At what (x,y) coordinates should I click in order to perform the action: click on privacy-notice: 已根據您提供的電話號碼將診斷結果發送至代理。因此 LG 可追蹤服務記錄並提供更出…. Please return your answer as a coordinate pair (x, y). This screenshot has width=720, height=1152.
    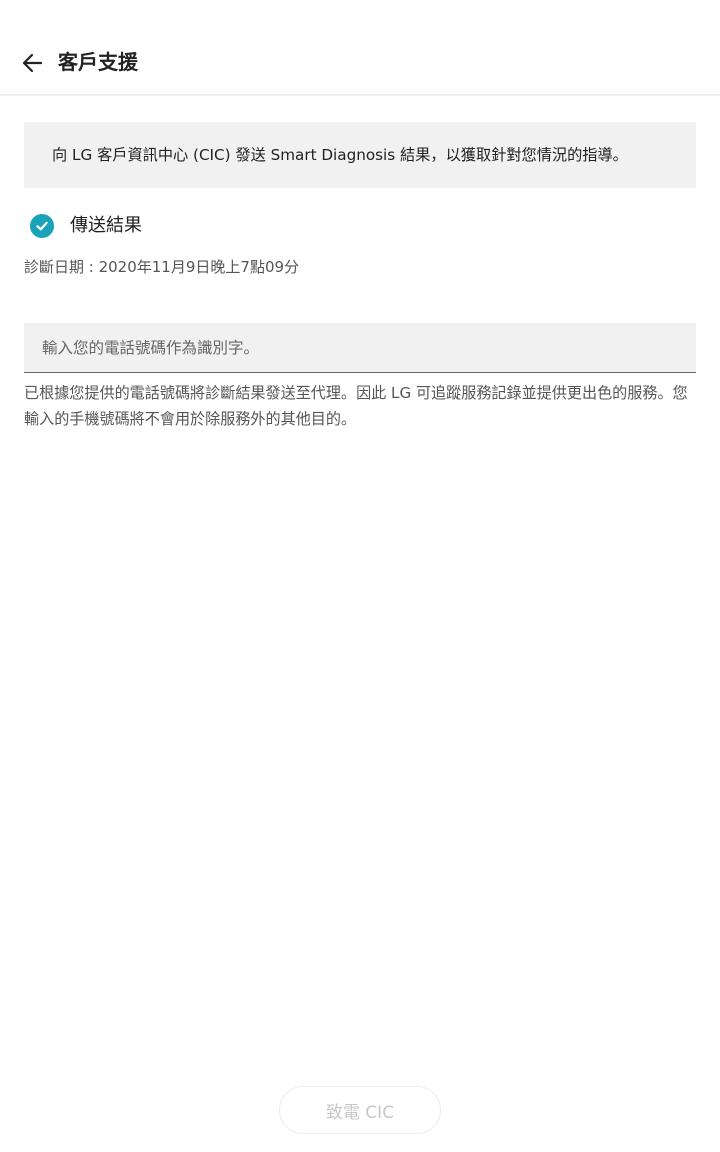
    Looking at the image, I should click on (356, 406).